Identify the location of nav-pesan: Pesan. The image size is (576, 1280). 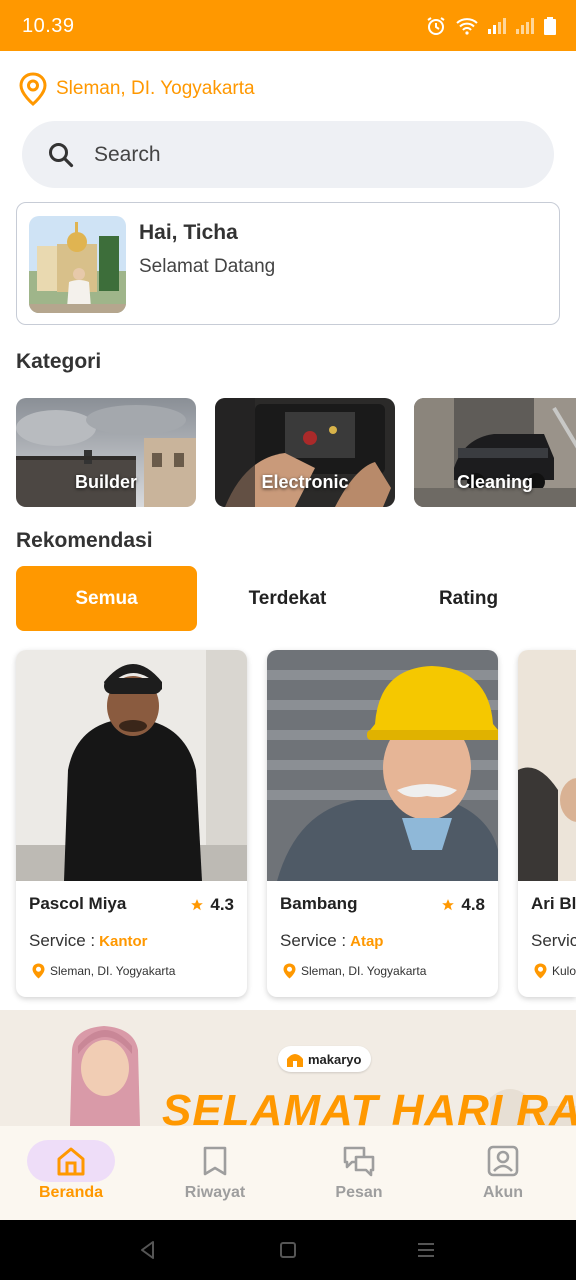
(359, 1175).